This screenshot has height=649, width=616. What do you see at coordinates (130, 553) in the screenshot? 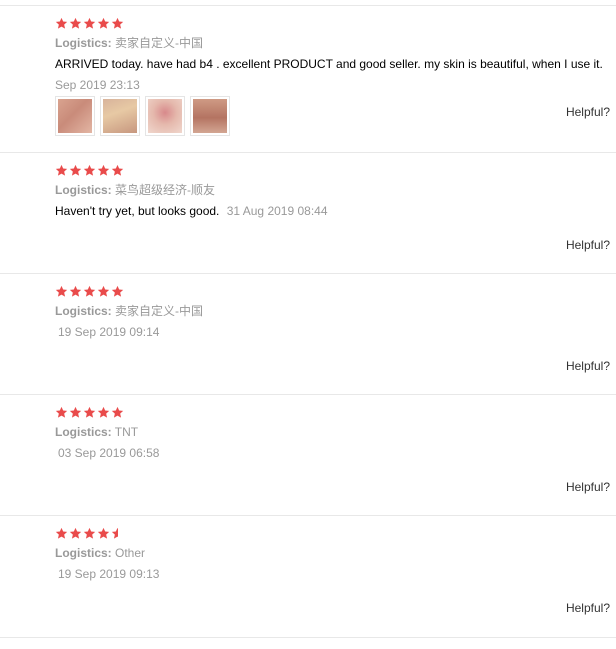
I see `logistics-value: Other` at bounding box center [130, 553].